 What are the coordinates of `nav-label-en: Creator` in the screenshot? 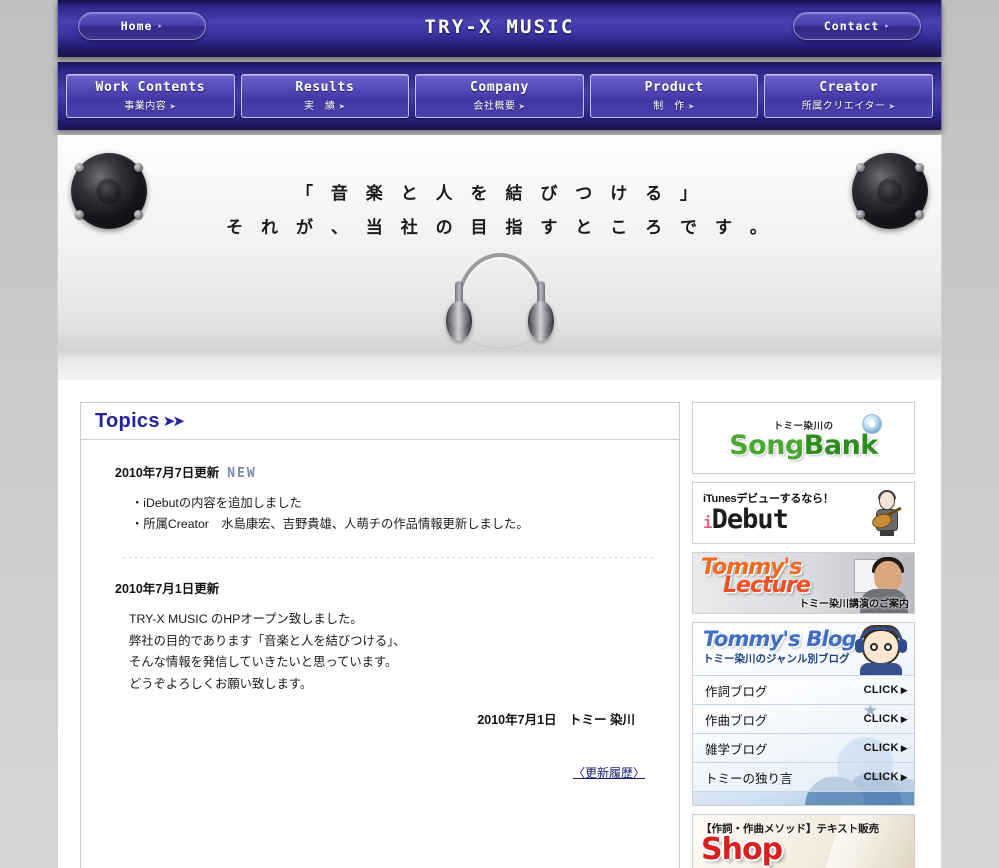 It's located at (849, 87).